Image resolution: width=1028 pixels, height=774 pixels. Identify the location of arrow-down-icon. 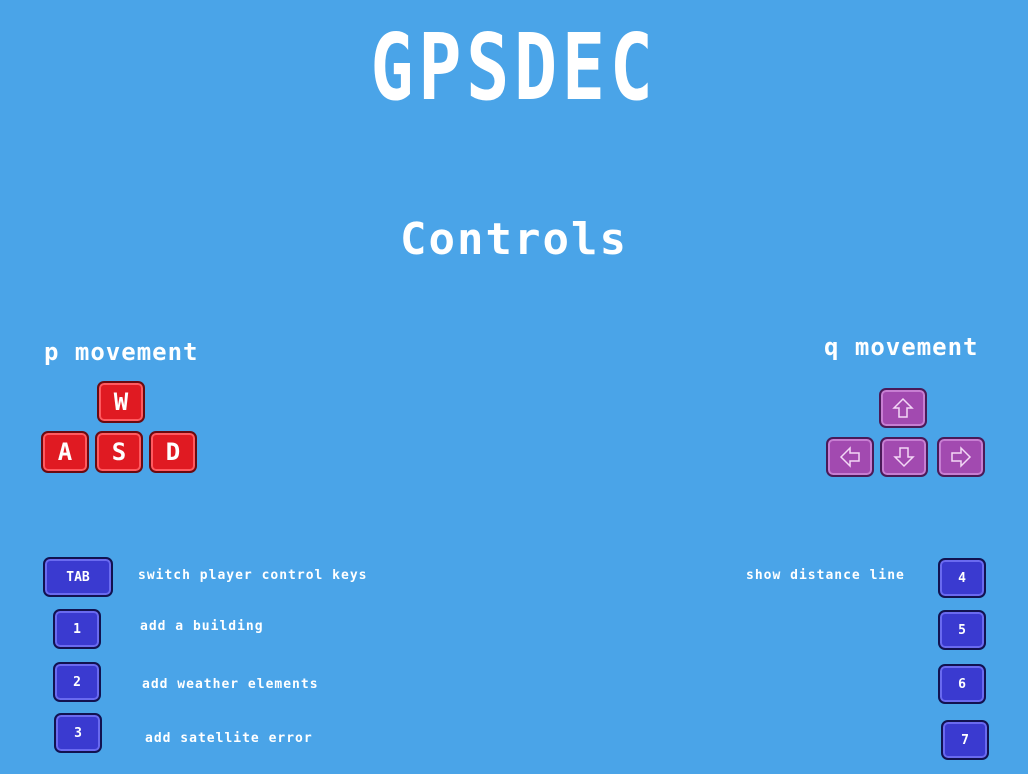
(904, 457).